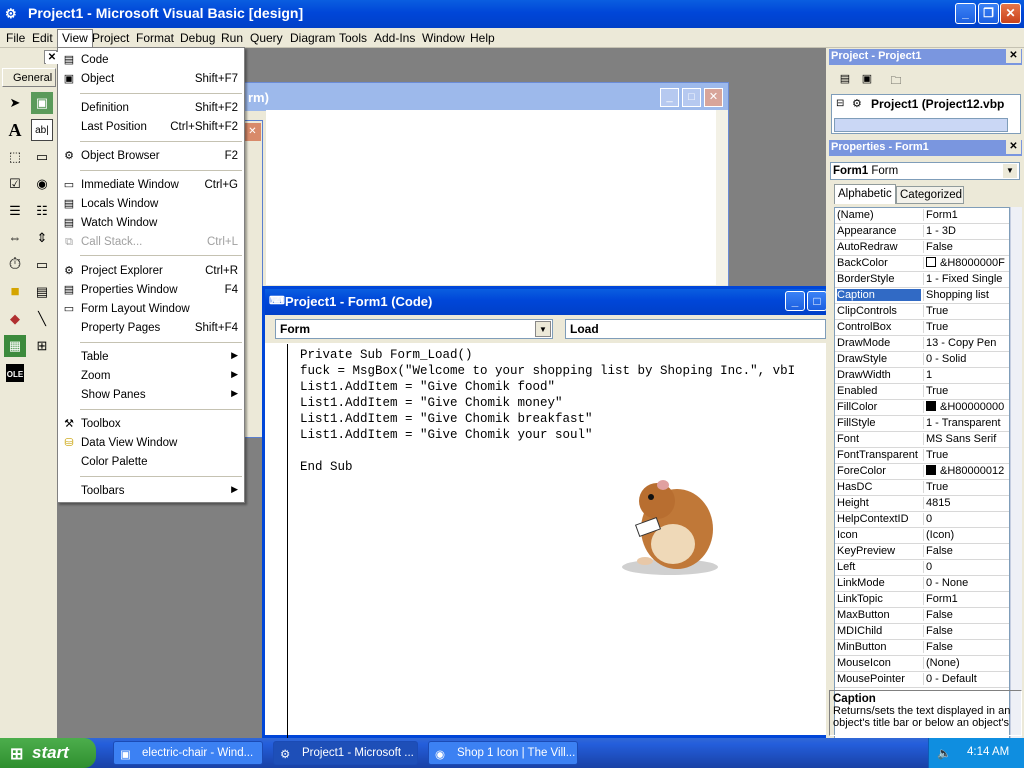 This screenshot has width=1024, height=768. I want to click on restore-button: ❐, so click(988, 13).